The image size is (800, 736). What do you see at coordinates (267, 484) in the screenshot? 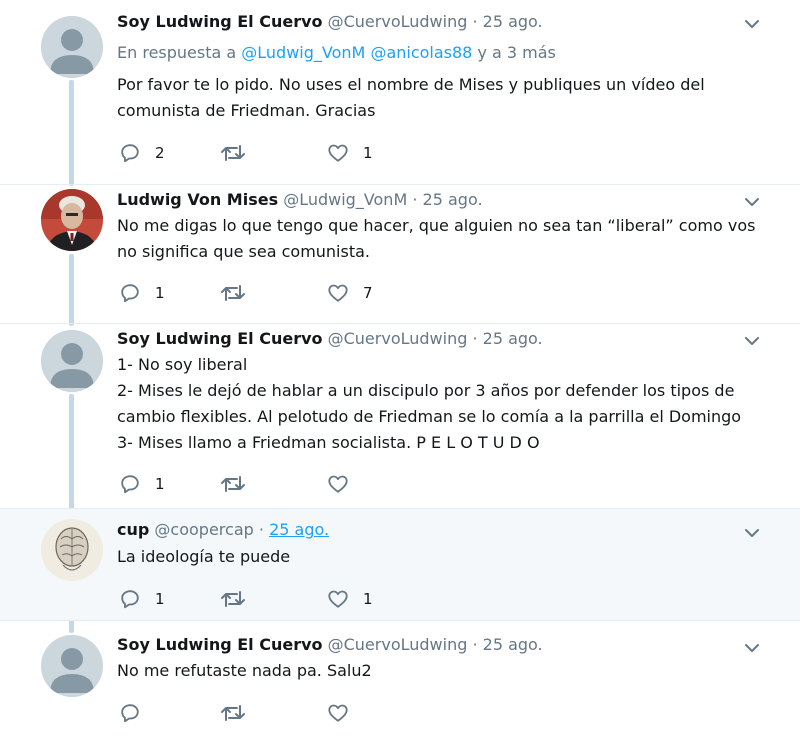
I see `tweet-actions: 1` at bounding box center [267, 484].